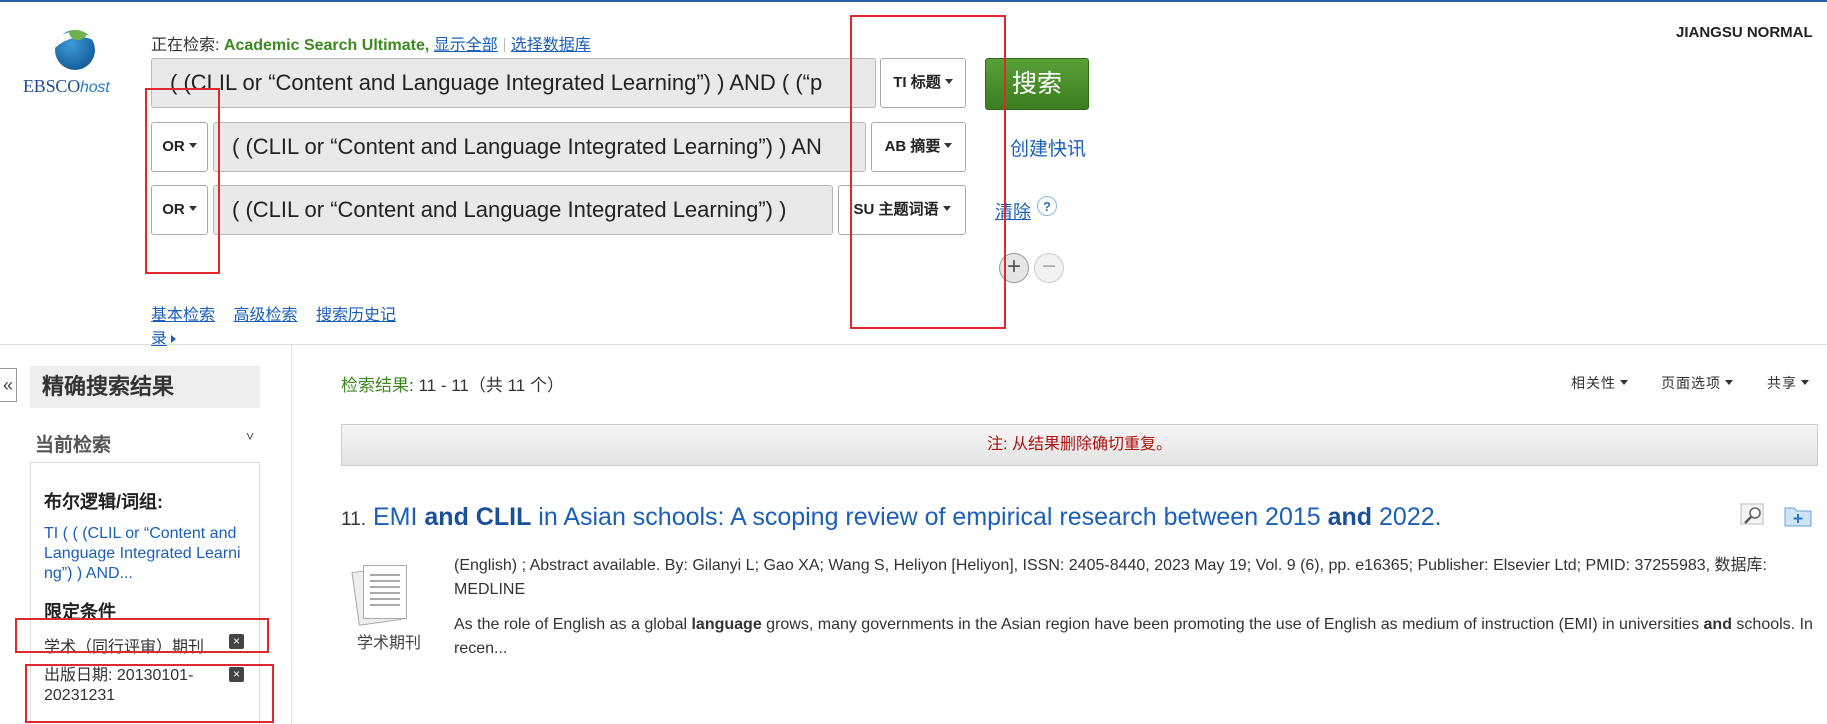 This screenshot has width=1827, height=724. I want to click on share-dropdown: 共享, so click(1788, 383).